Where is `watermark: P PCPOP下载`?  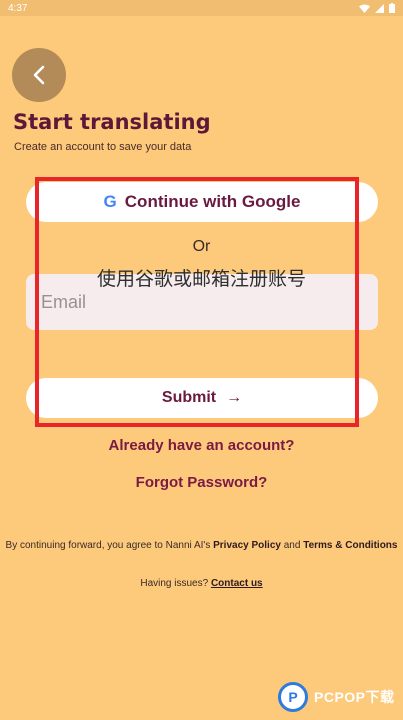
watermark: P PCPOP下载 is located at coordinates (336, 697).